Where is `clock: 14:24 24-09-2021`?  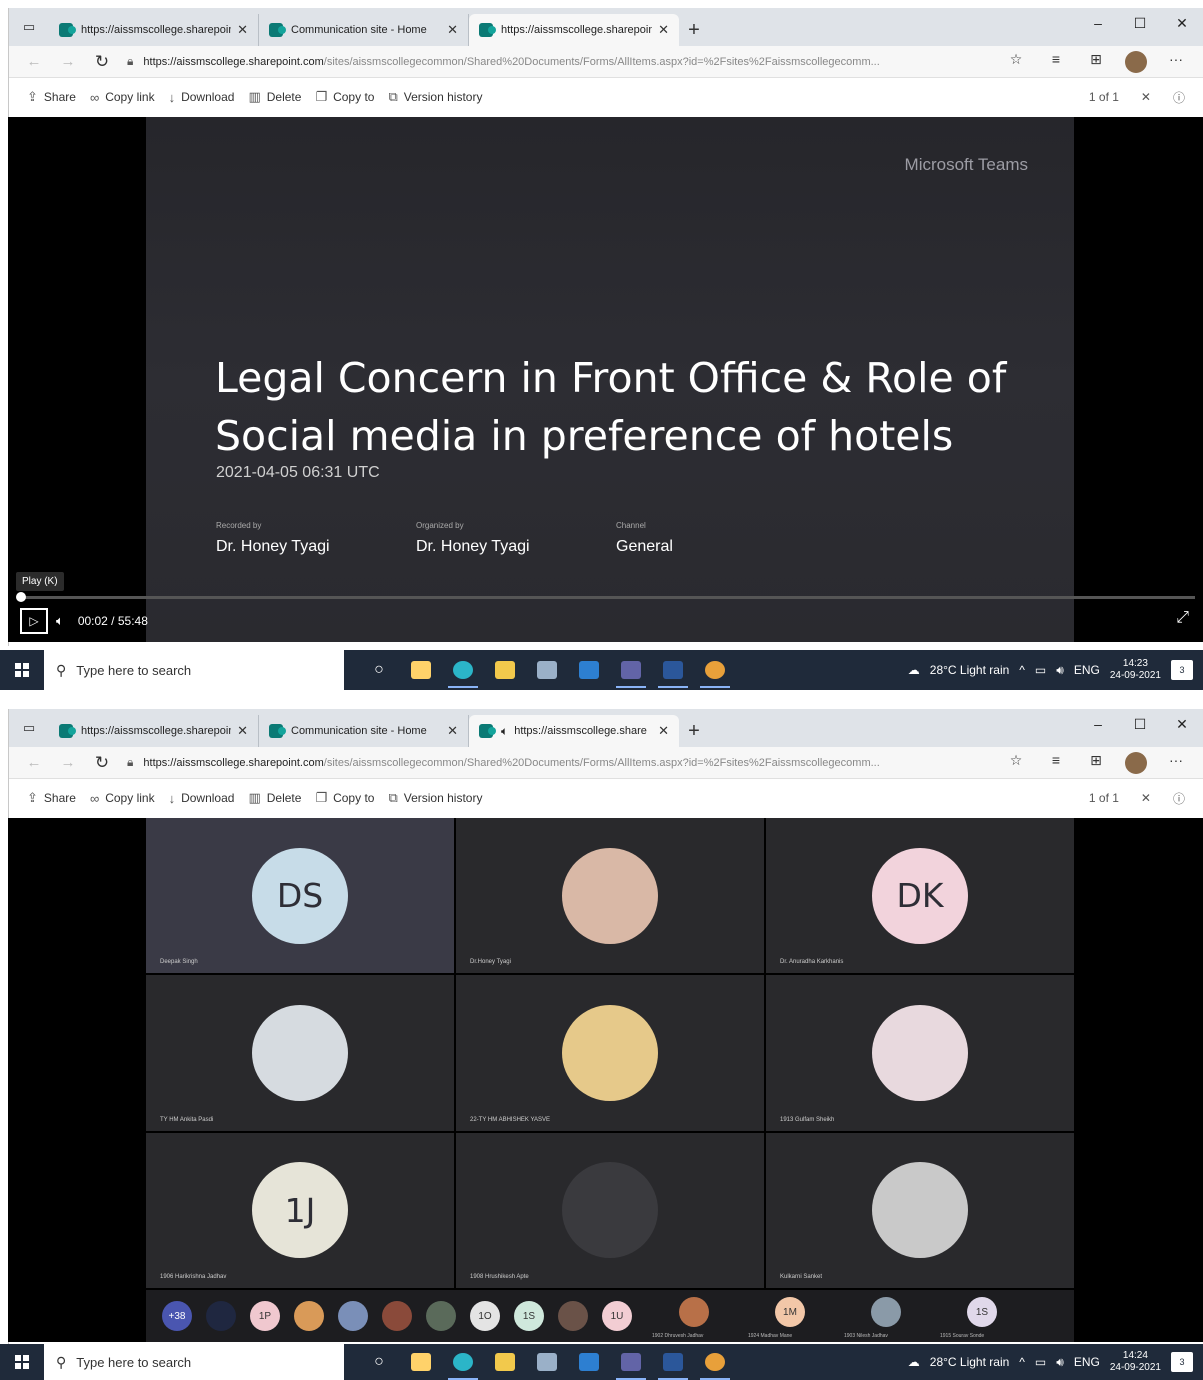
clock: 14:24 24-09-2021 is located at coordinates (1135, 1362).